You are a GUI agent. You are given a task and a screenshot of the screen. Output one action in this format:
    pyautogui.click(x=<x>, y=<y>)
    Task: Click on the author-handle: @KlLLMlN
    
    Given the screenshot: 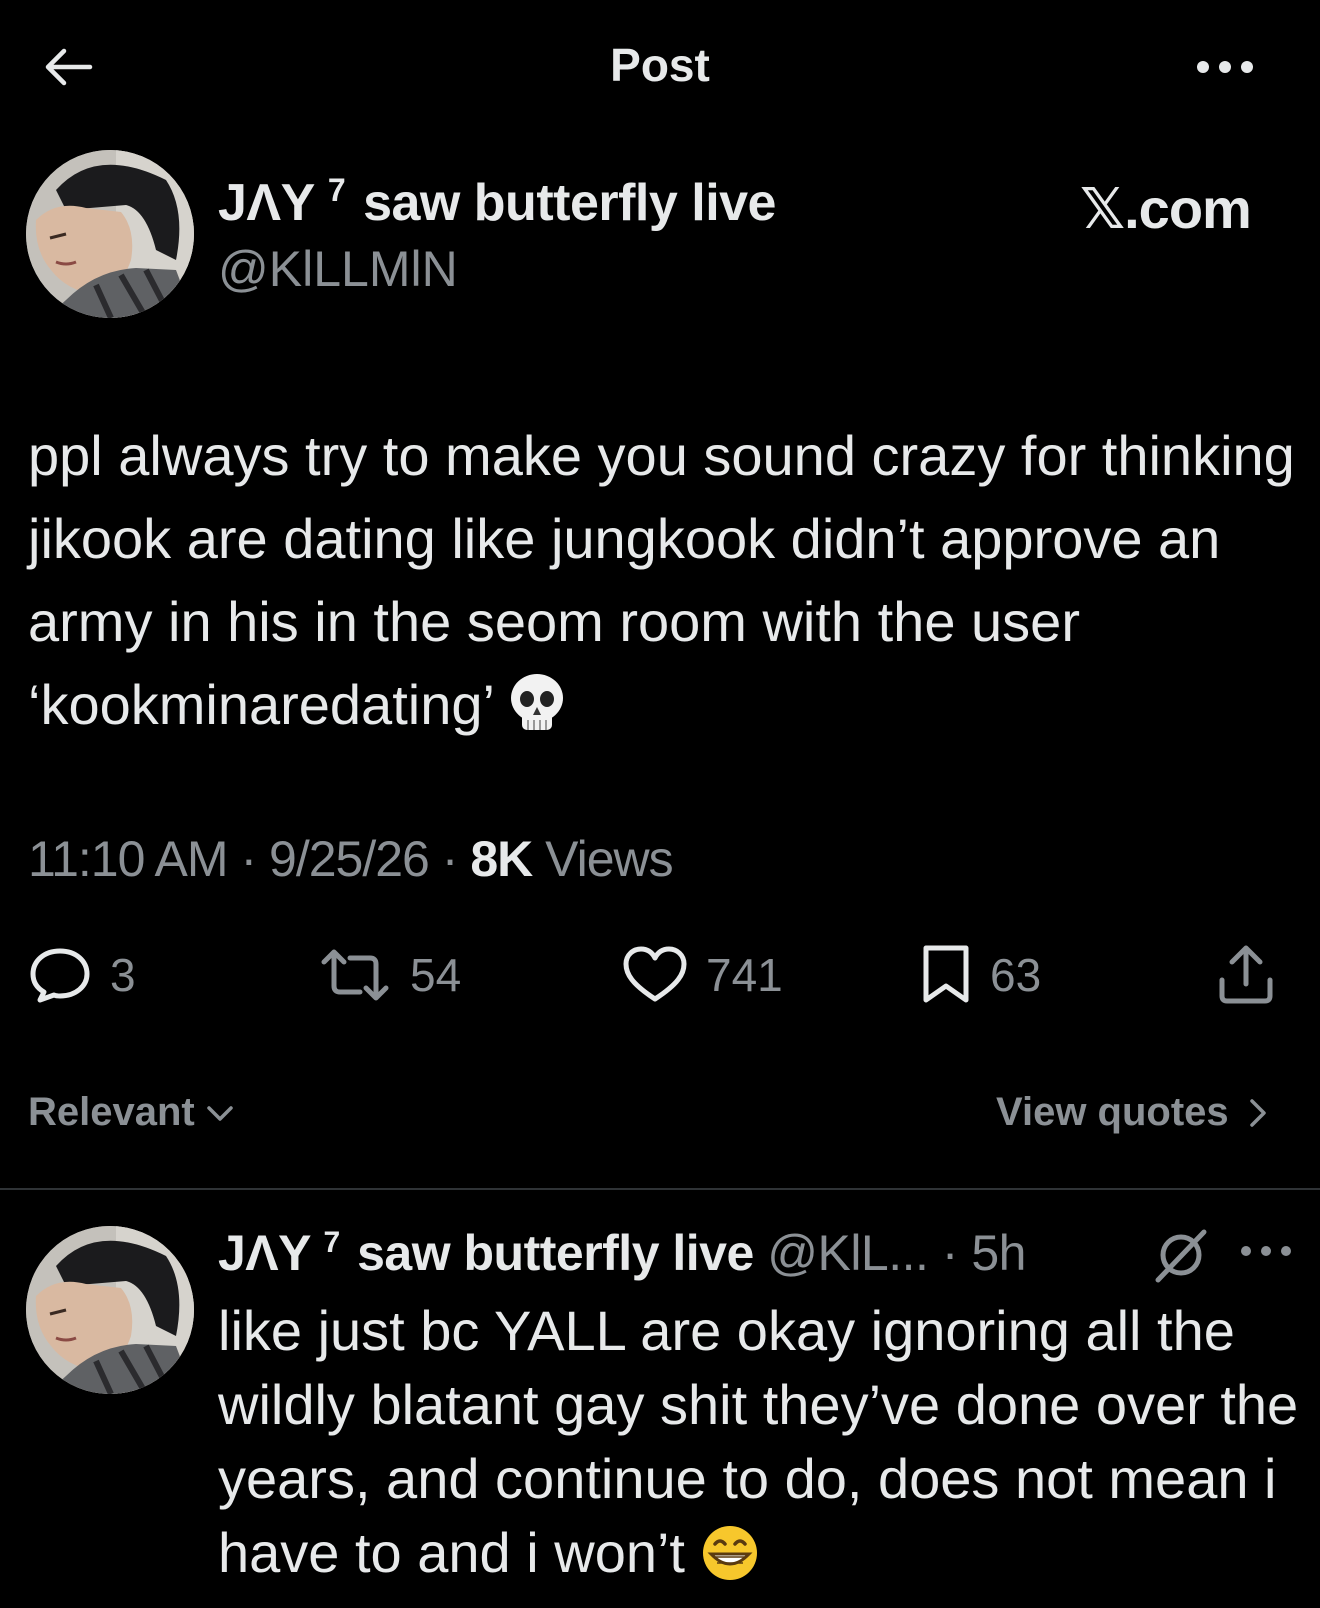 What is the action you would take?
    pyautogui.click(x=338, y=269)
    